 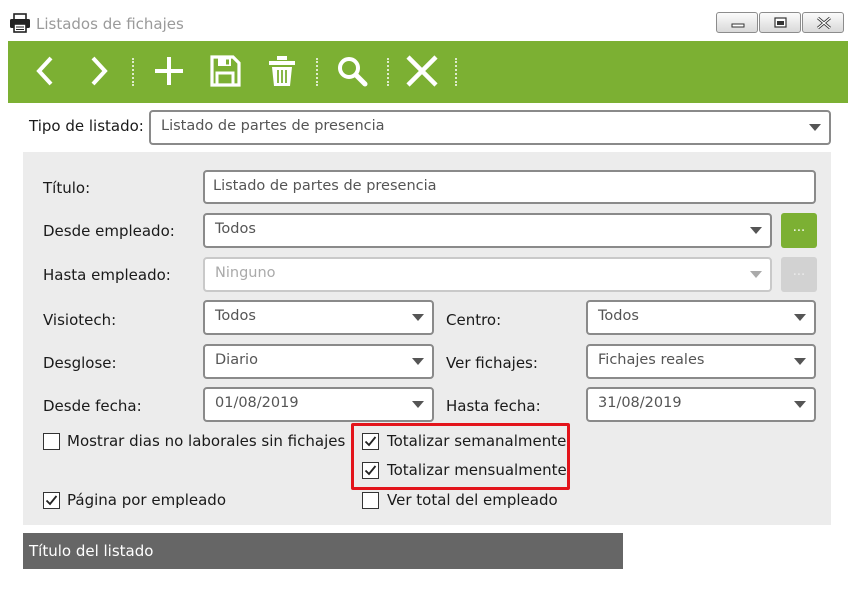 I want to click on floppy-disk-icon, so click(x=225, y=71).